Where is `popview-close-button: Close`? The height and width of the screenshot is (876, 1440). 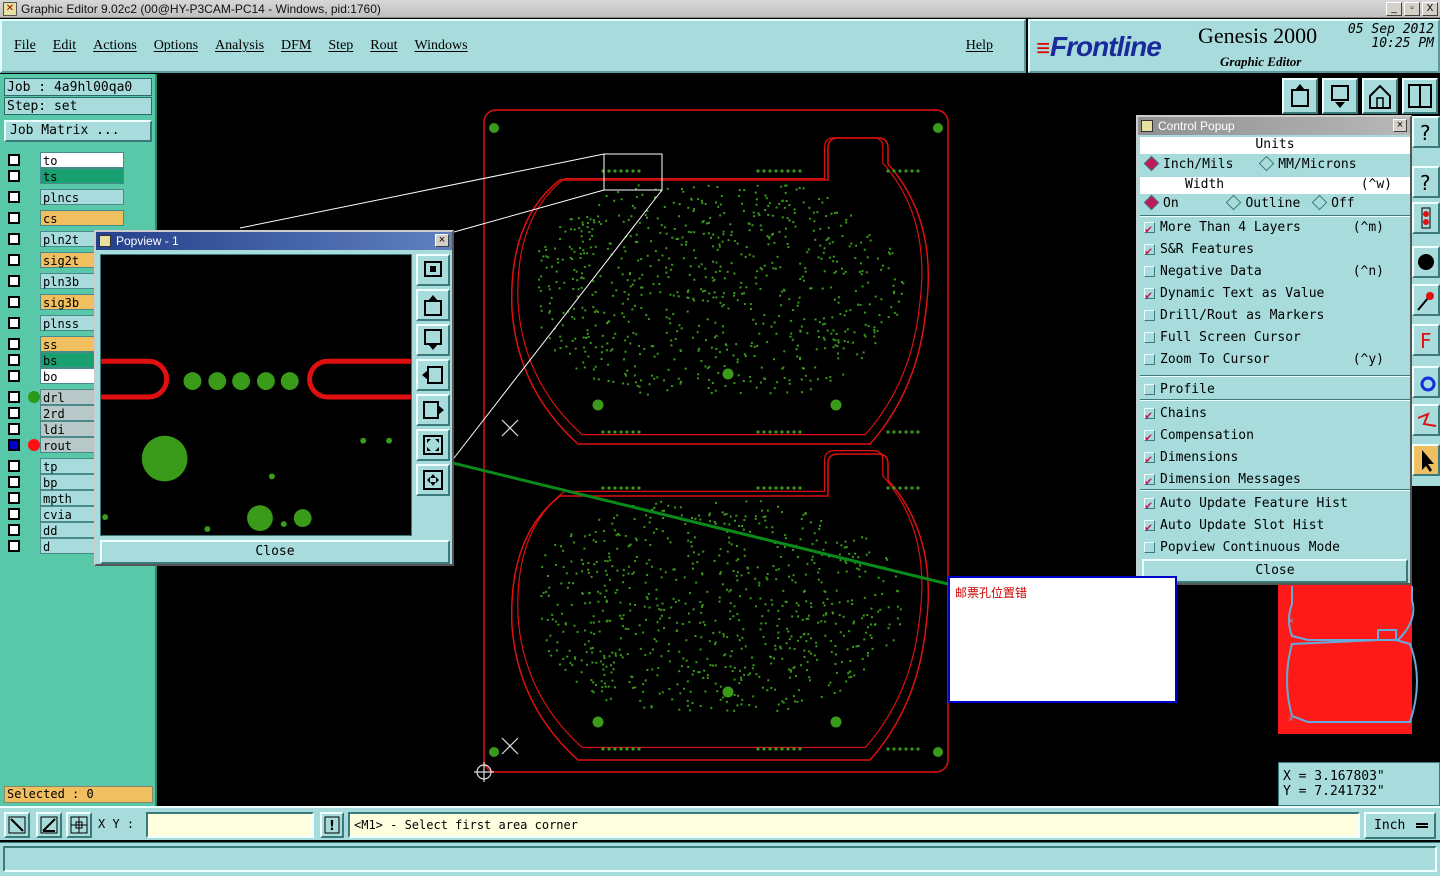
popview-close-button: Close is located at coordinates (275, 552).